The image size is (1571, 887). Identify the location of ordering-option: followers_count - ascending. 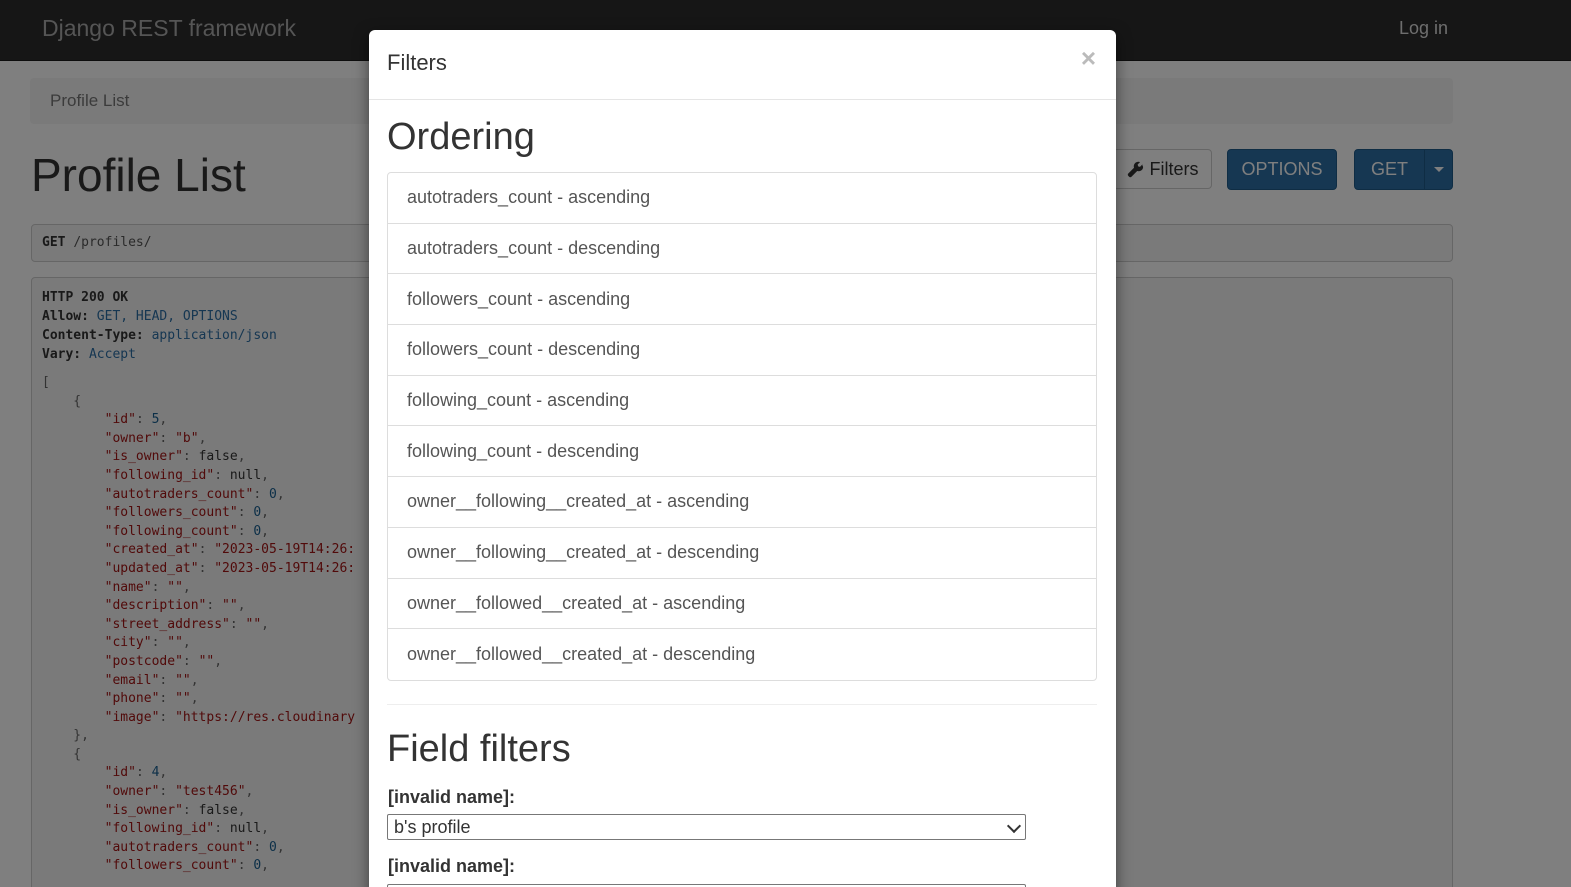
(742, 300).